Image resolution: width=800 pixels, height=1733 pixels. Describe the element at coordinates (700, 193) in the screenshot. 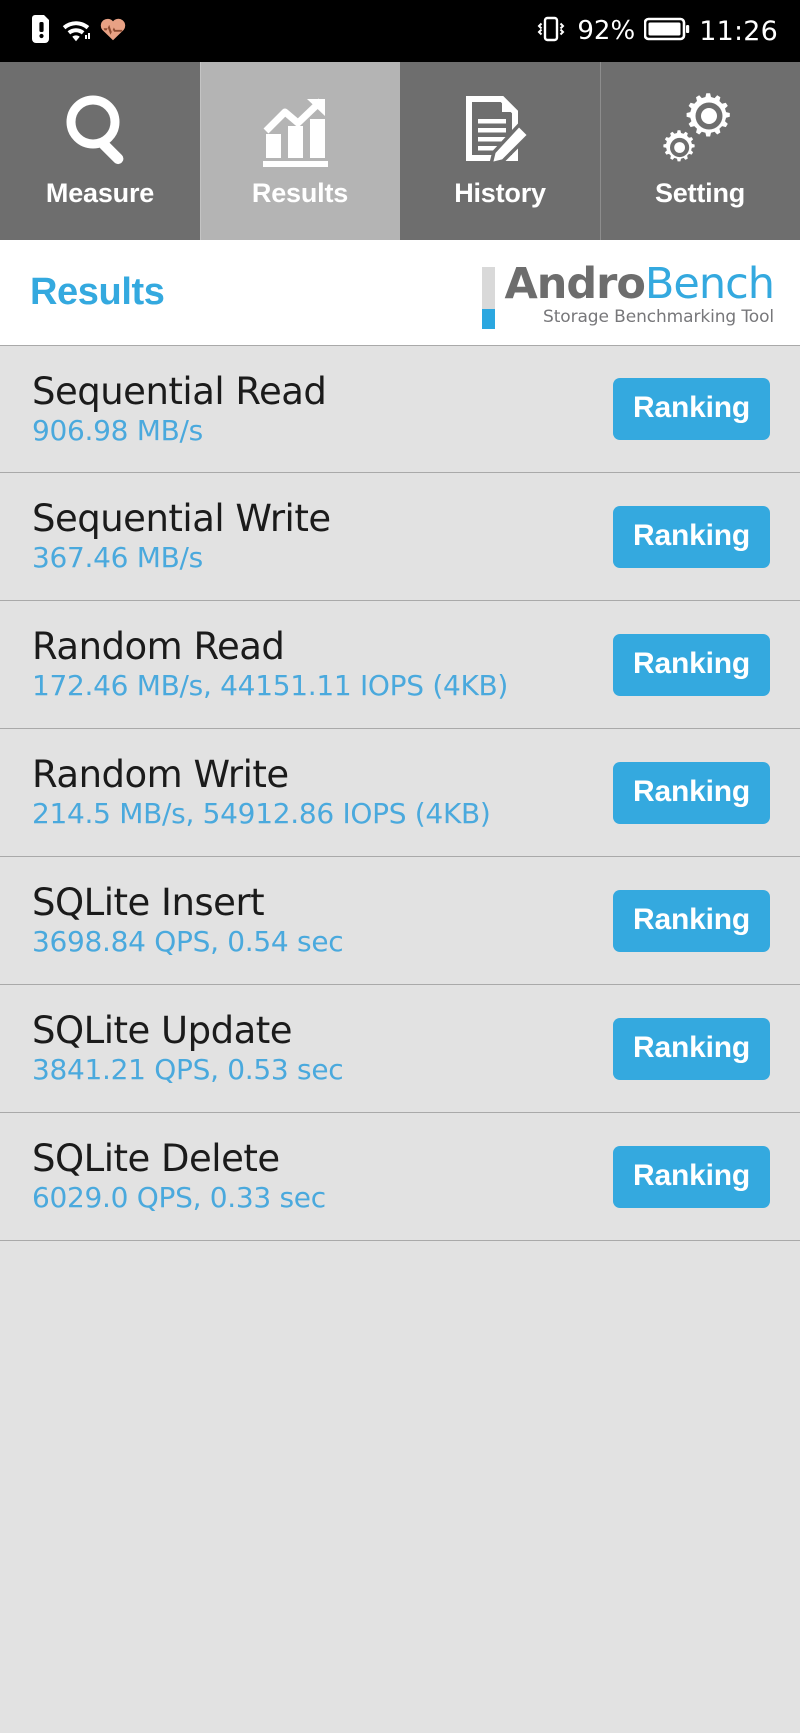

I see `tab-setting-label: Setting` at that location.